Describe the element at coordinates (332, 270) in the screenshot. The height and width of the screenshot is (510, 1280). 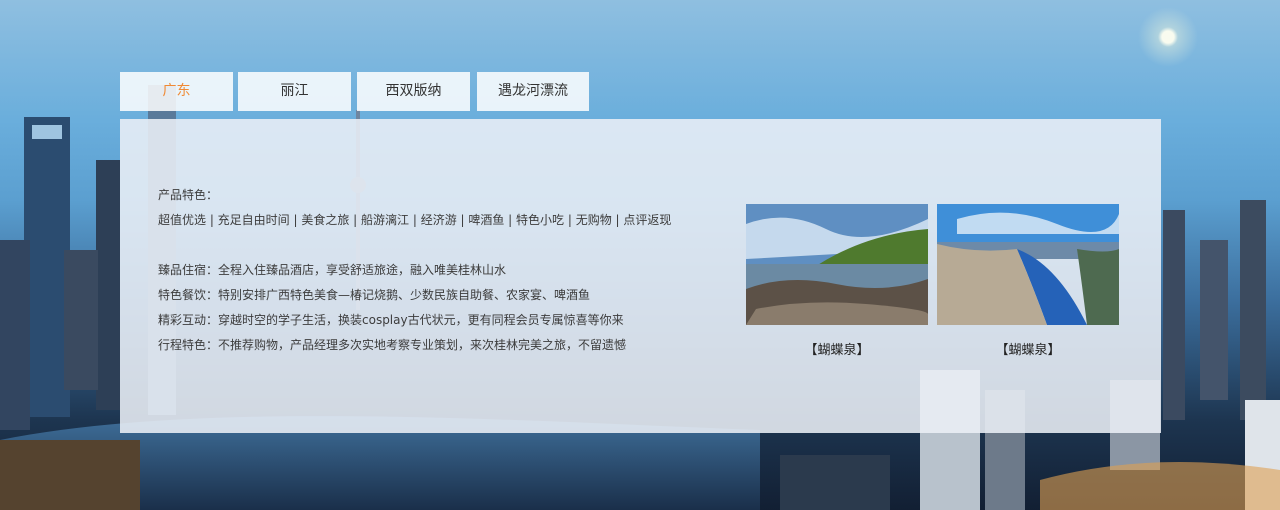
I see `accommodation-text: 臻品住宿：全程入住臻品酒店，享受舒适旅途，融入唯美桂林山水` at that location.